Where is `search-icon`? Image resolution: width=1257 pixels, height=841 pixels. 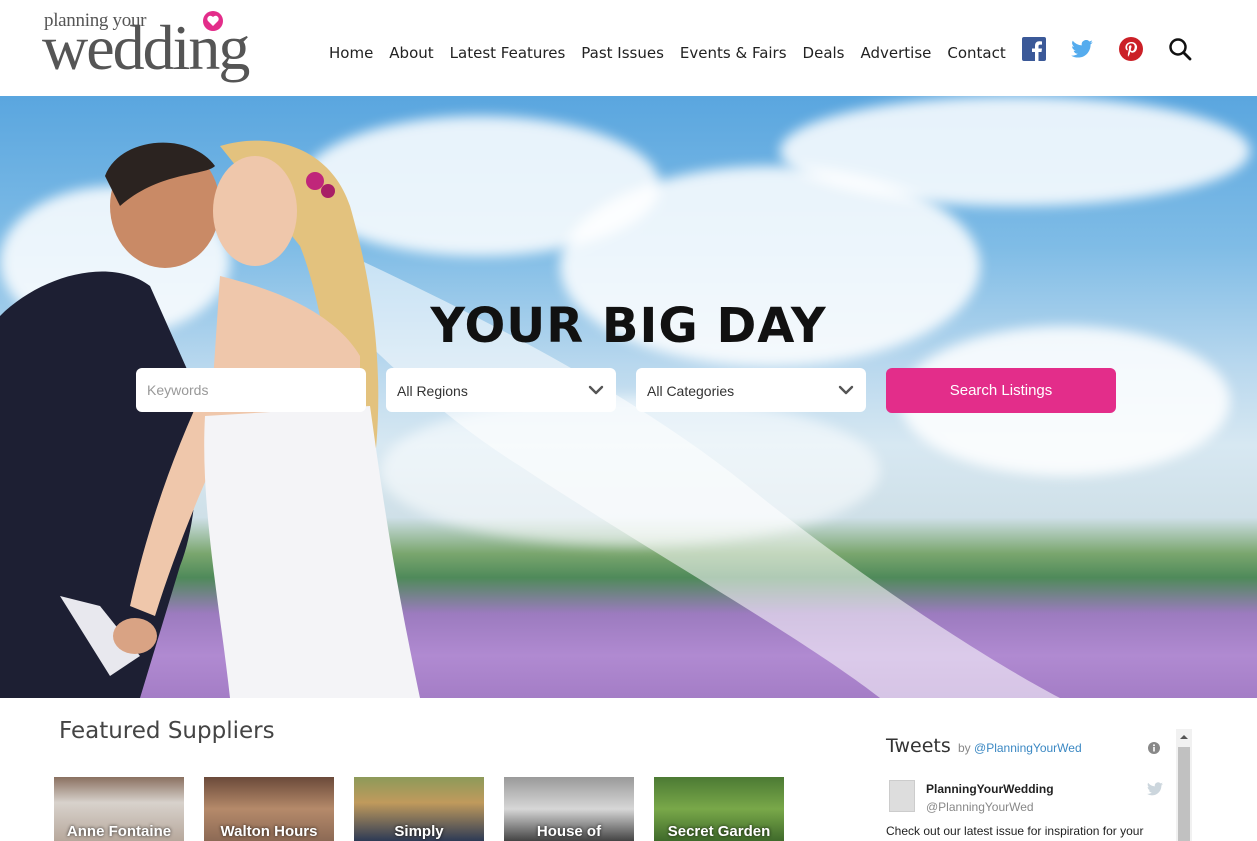
search-icon is located at coordinates (1180, 49).